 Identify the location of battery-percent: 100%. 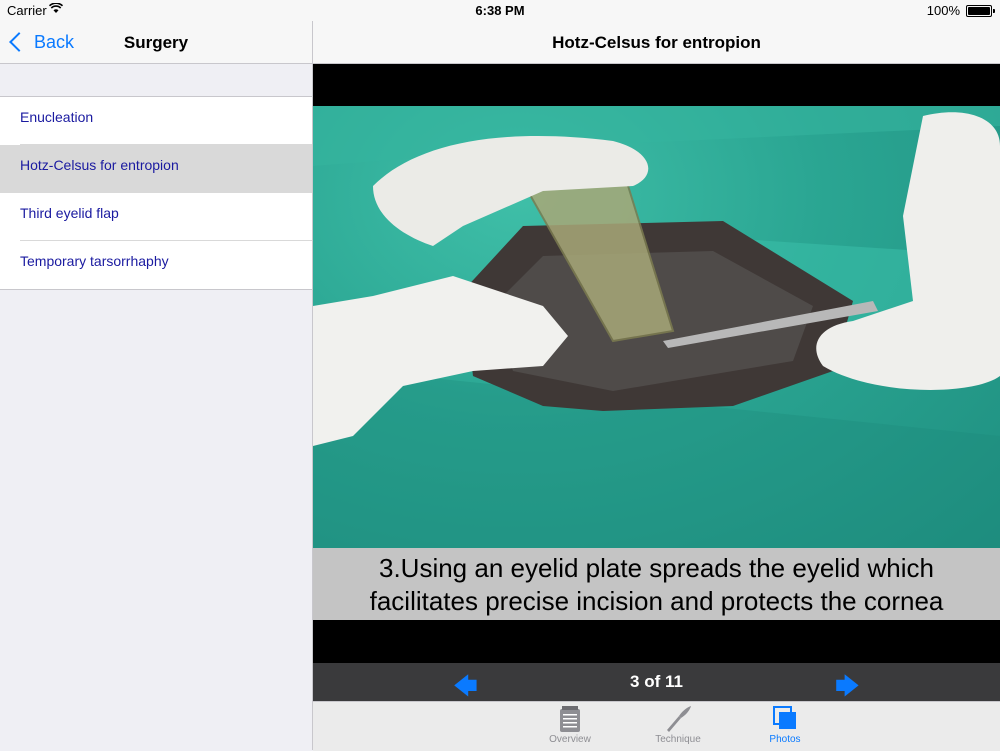
(943, 10).